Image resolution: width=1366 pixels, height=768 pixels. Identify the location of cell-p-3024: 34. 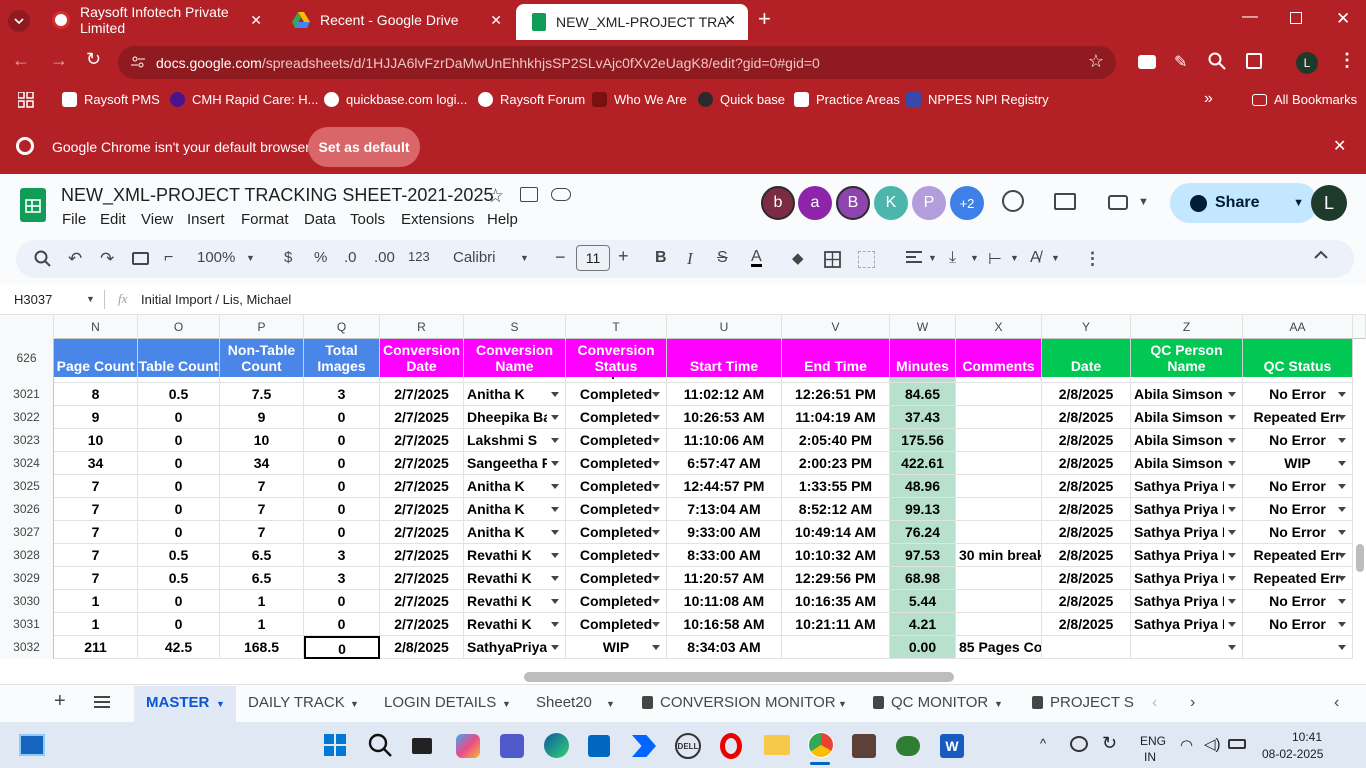
(262, 463).